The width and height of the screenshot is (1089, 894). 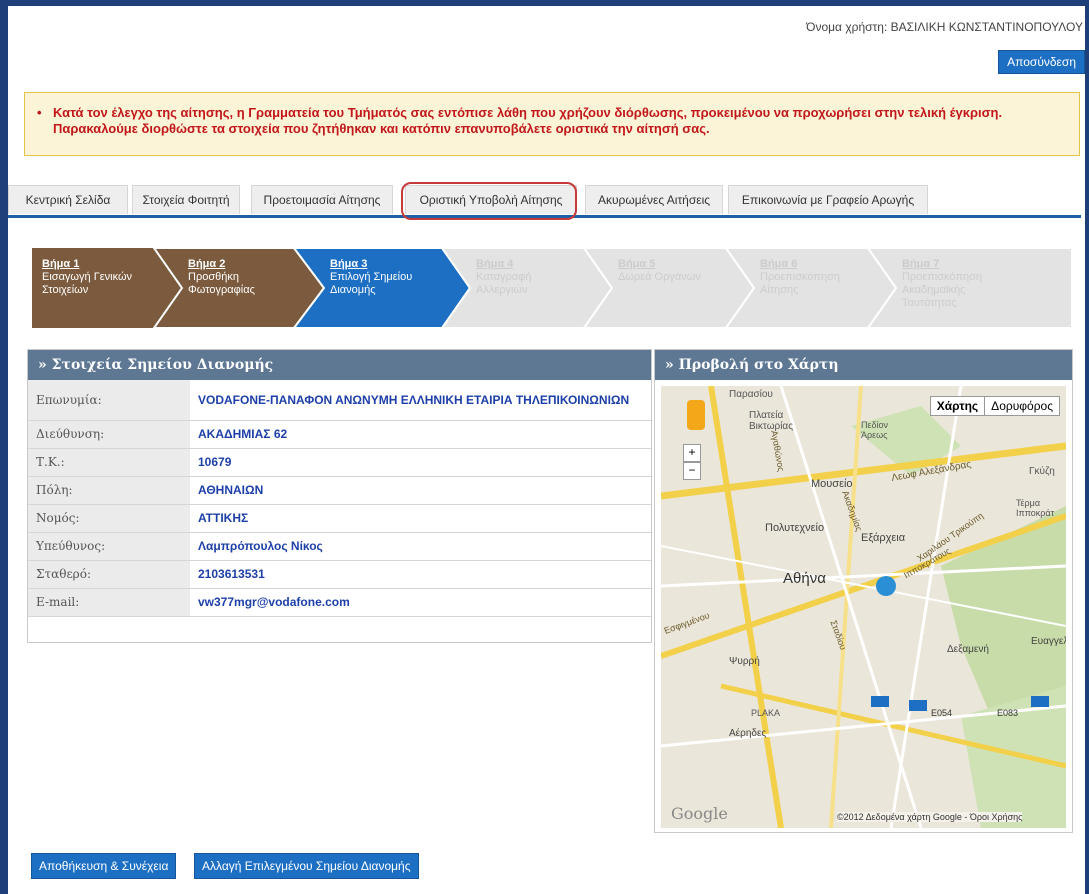 What do you see at coordinates (104, 866) in the screenshot?
I see `save-continue-button: Αποθήκευση & Συνέχεια` at bounding box center [104, 866].